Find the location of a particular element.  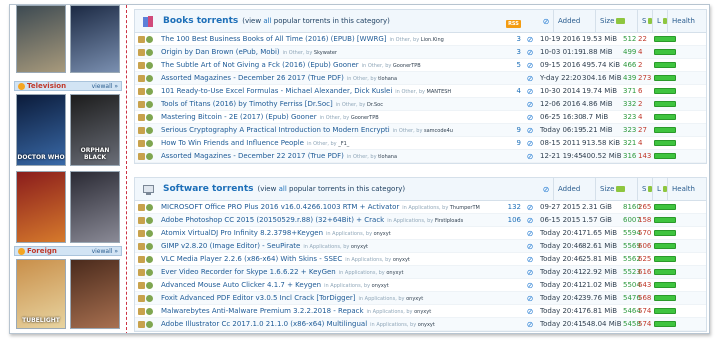

comments-count: 106 is located at coordinates (513, 220).